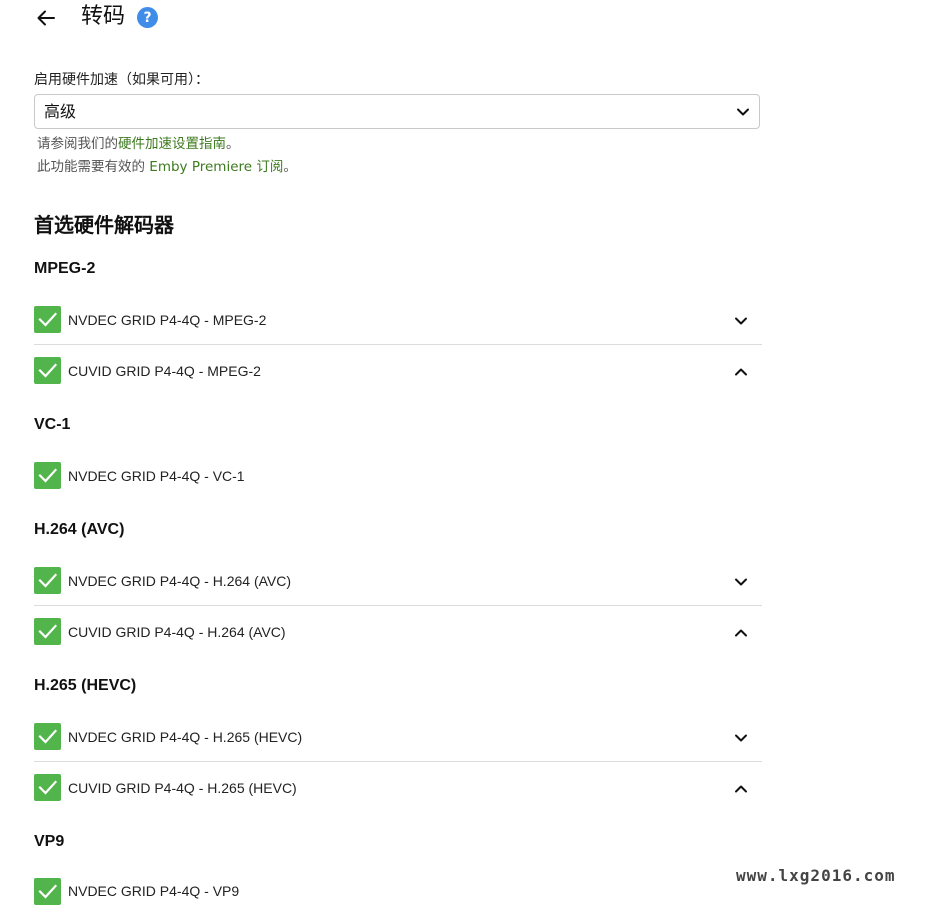  I want to click on decoder-row: CUVID GRID P4-4Q - H.264 (AVC), so click(398, 632).